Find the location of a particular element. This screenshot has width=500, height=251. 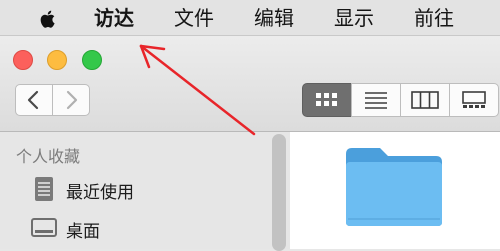

menu-view: 显示 is located at coordinates (354, 18).